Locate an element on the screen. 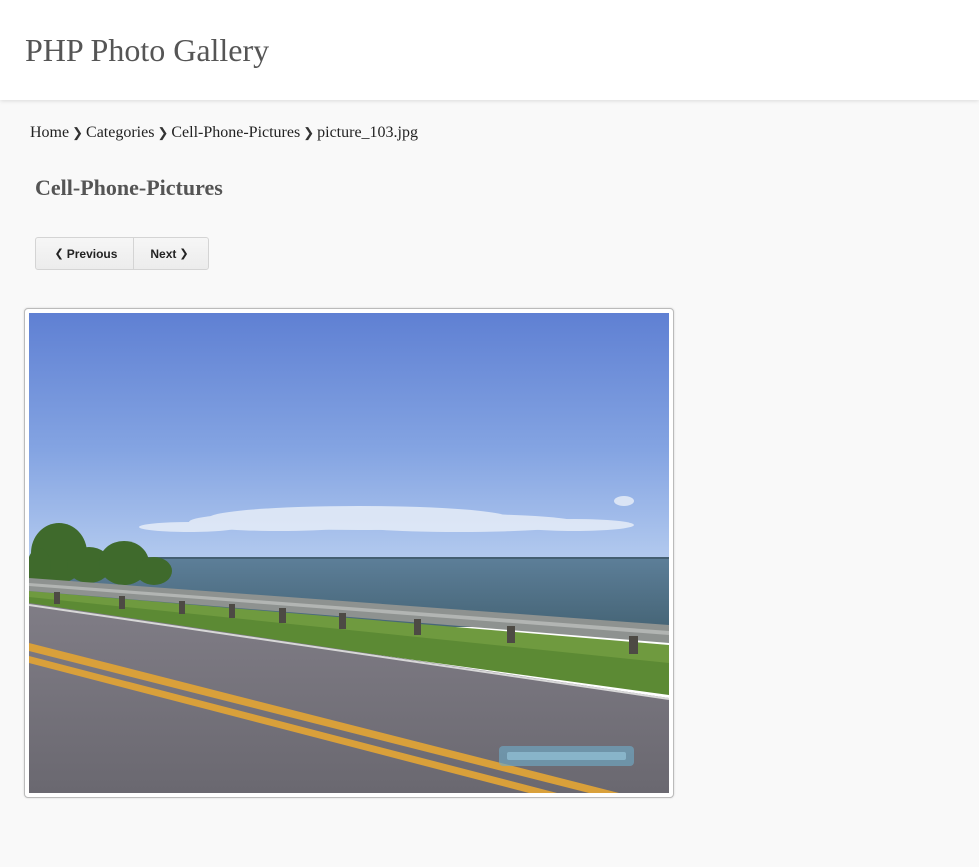 This screenshot has width=979, height=867. chevron-right-icon: ❯ is located at coordinates (184, 254).